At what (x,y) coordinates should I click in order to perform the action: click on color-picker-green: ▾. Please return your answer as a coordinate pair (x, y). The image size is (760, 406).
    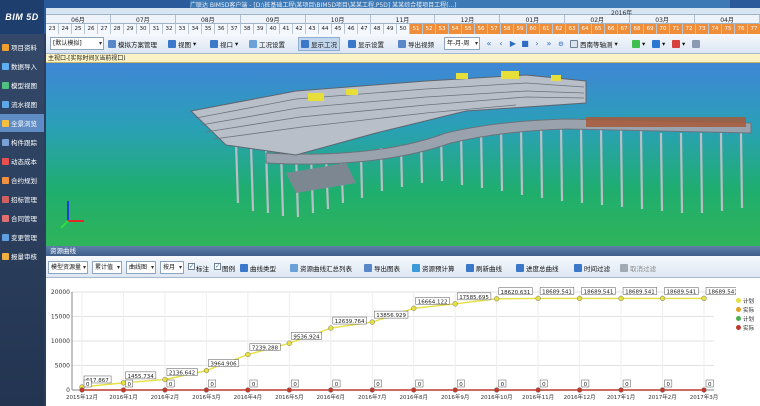
    Looking at the image, I should click on (638, 44).